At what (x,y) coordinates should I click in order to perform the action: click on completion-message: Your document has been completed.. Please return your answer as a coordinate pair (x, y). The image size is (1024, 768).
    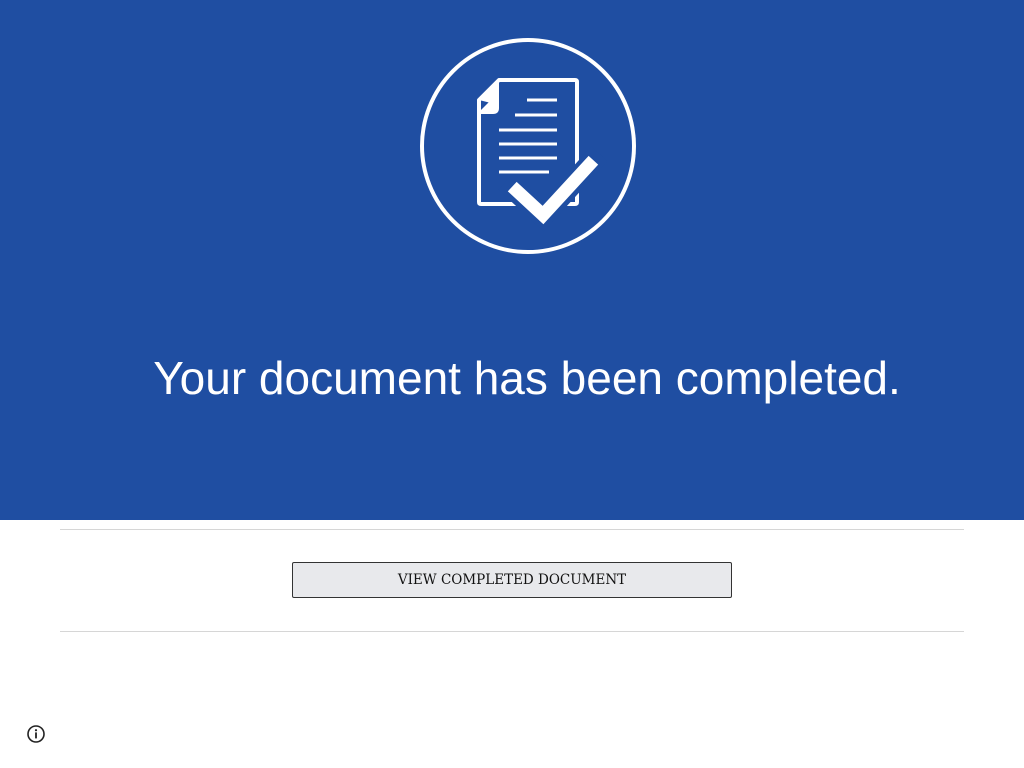
    Looking at the image, I should click on (527, 378).